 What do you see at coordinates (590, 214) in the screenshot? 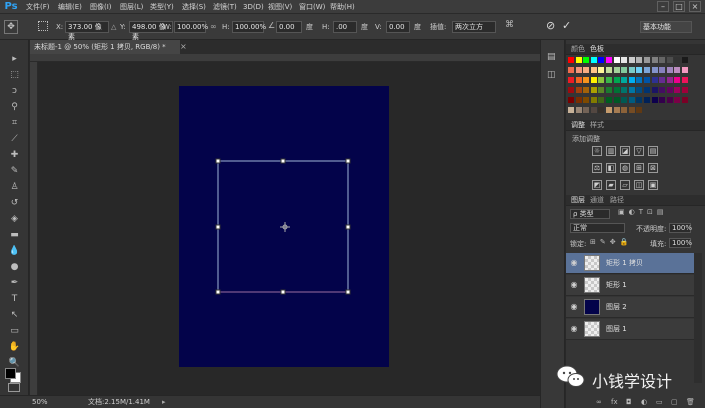
I see `layer-kind-filter: ρ 类型` at bounding box center [590, 214].